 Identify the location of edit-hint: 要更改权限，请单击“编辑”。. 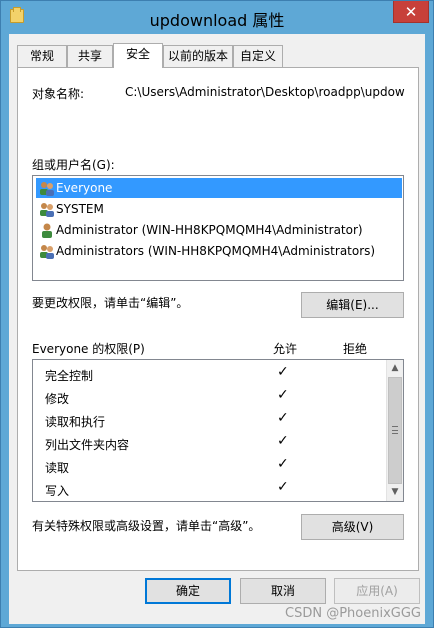
(110, 303).